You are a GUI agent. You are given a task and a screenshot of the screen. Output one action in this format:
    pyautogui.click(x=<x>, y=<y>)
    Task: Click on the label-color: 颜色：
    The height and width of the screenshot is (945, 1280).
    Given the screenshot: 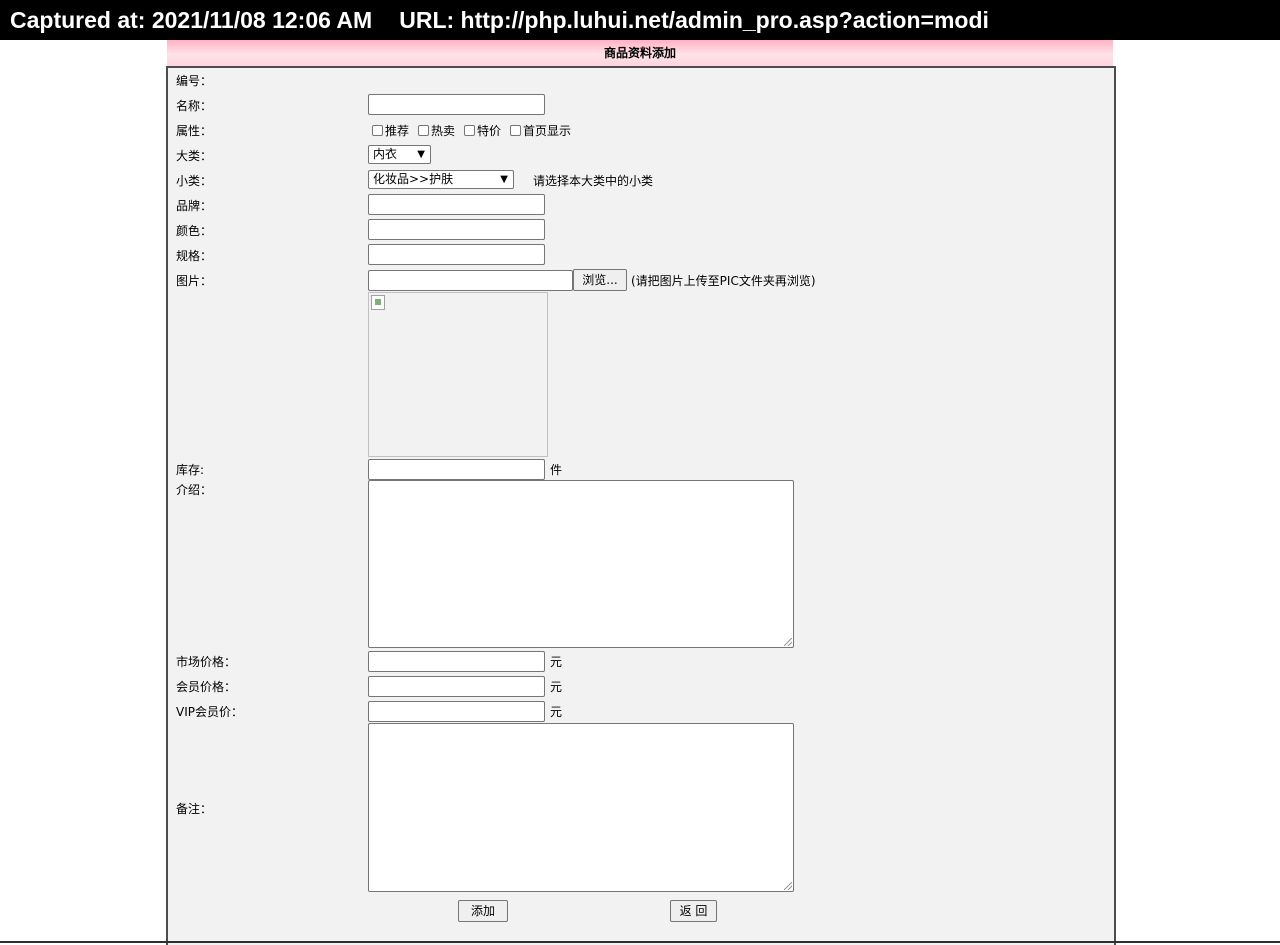 What is the action you would take?
    pyautogui.click(x=194, y=231)
    